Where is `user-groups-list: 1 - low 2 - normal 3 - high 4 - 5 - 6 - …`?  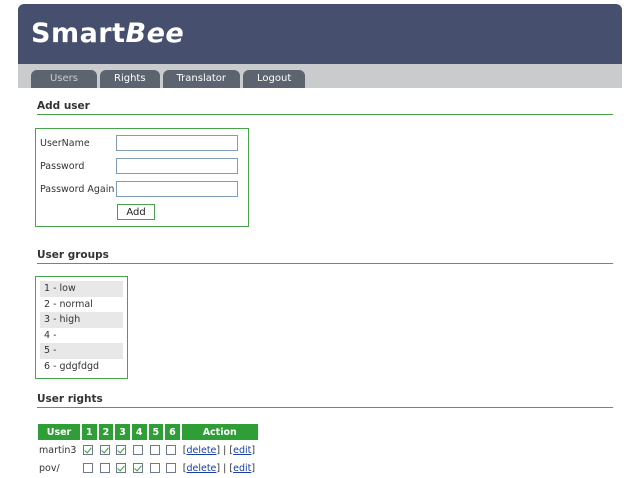 user-groups-list: 1 - low 2 - normal 3 - high 4 - 5 - 6 - … is located at coordinates (81, 327).